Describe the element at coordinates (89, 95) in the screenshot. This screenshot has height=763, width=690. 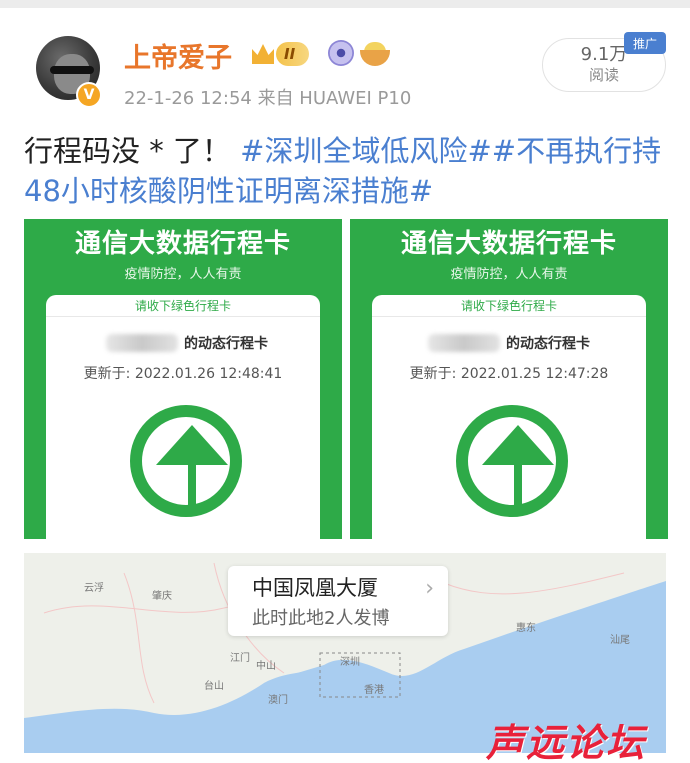
I see `verified-badge-icon: V` at that location.